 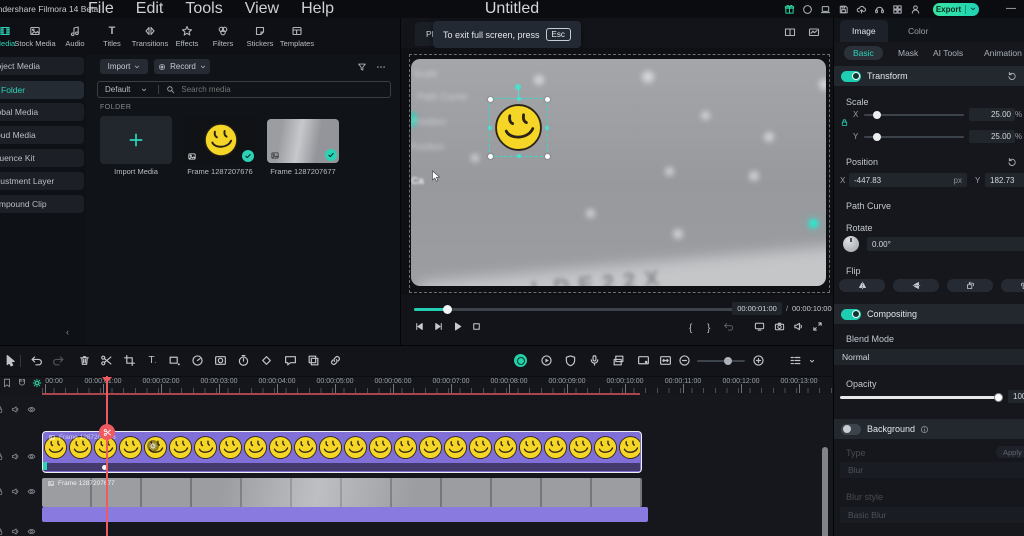 What do you see at coordinates (879, 9) in the screenshot?
I see `support-icon` at bounding box center [879, 9].